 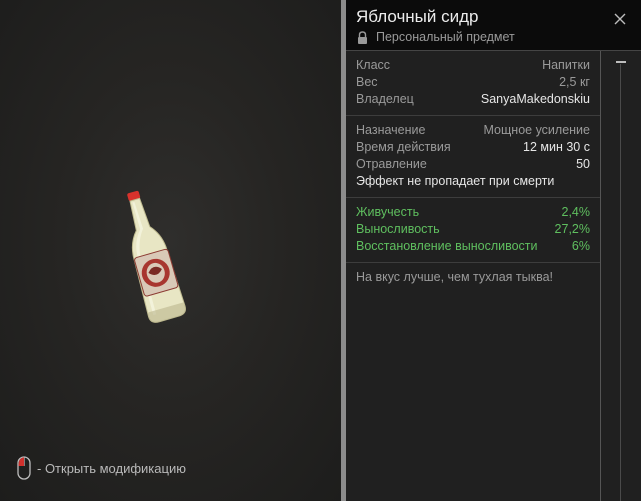 What do you see at coordinates (445, 37) in the screenshot?
I see `item-subtitle: Персональный предмет` at bounding box center [445, 37].